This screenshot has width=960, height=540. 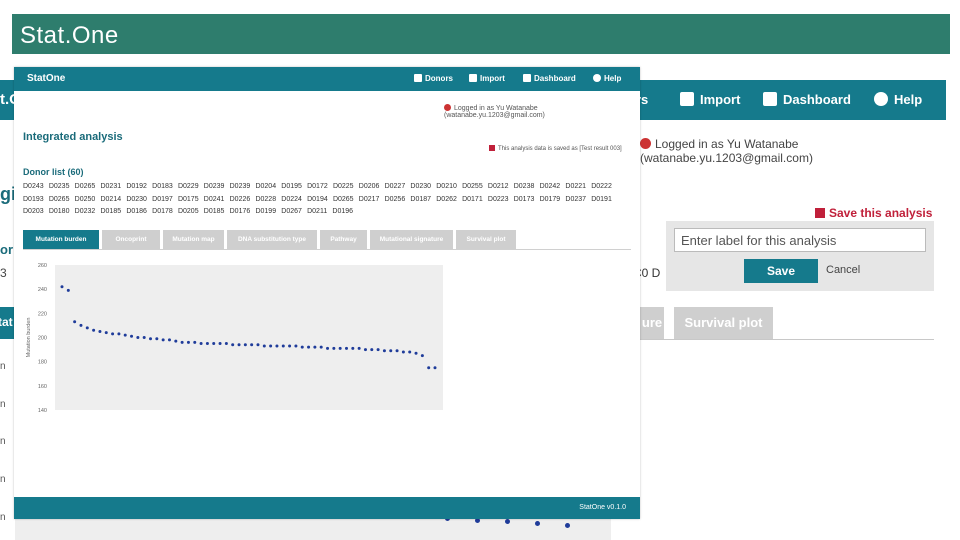 What do you see at coordinates (898, 99) in the screenshot?
I see `bg-nav-help: Help` at bounding box center [898, 99].